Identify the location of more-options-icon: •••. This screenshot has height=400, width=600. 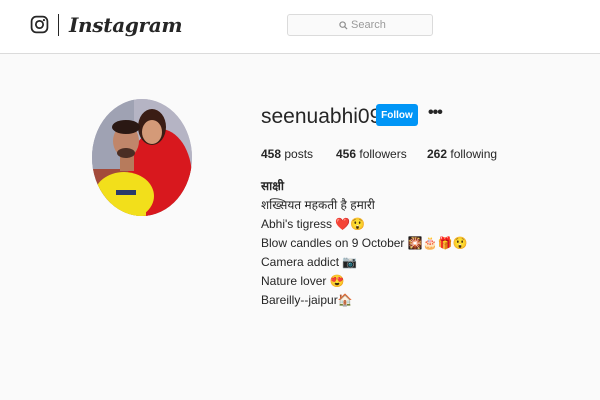
(435, 115).